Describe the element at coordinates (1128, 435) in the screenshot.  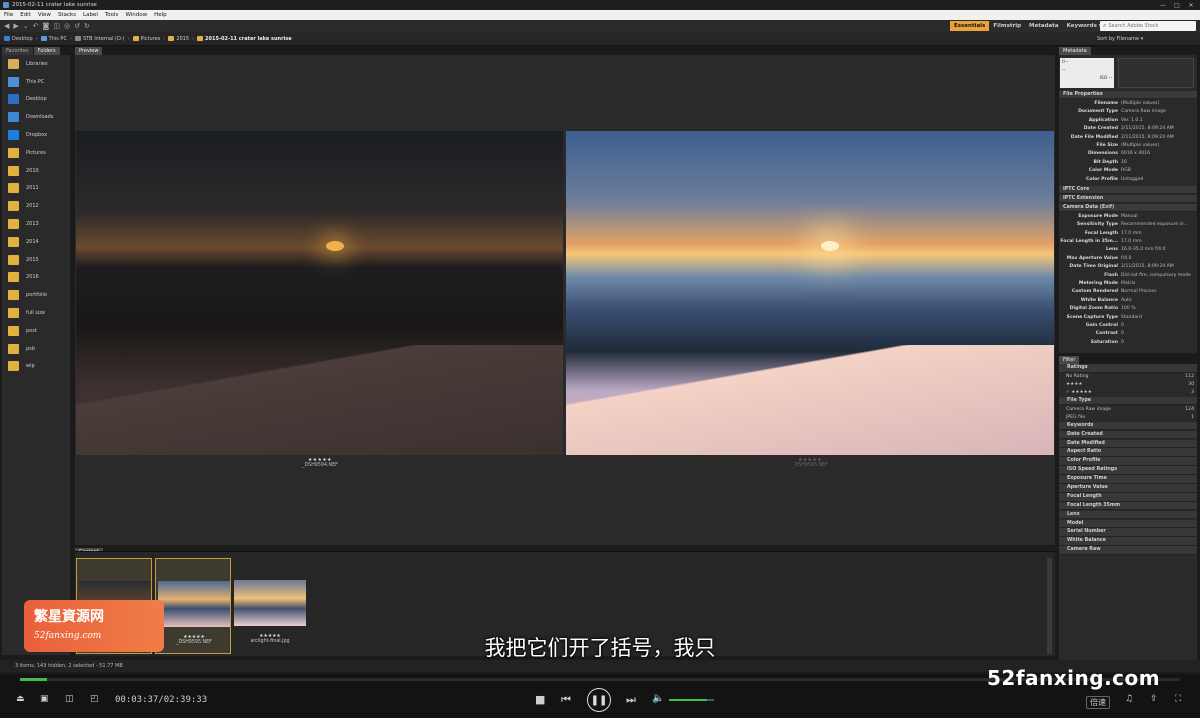
I see `filter-section-date-created: Date Created` at that location.